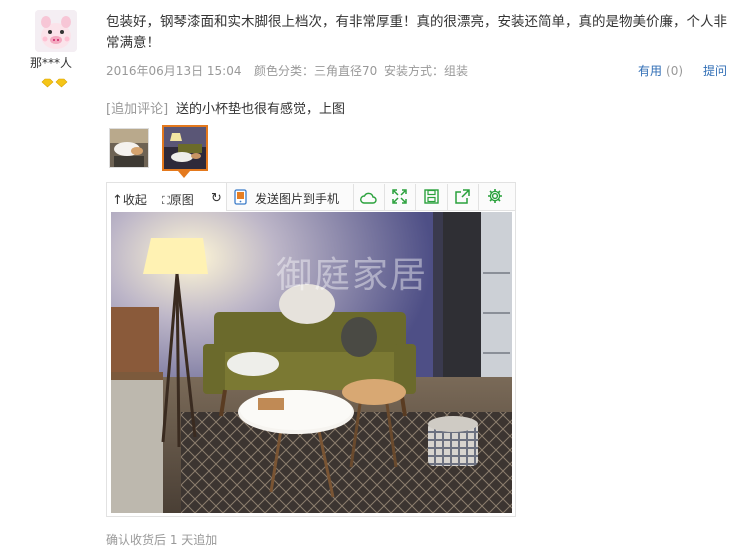 This screenshot has width=749, height=555. Describe the element at coordinates (55, 82) in the screenshot. I see `vip-diamond-icon` at that location.